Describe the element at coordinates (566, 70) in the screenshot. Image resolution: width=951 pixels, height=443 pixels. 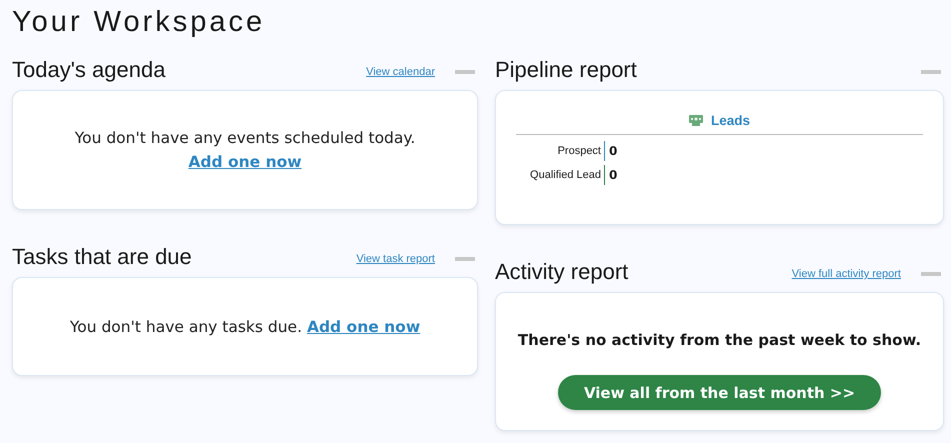
I see `widget-title: Pipeline report` at that location.